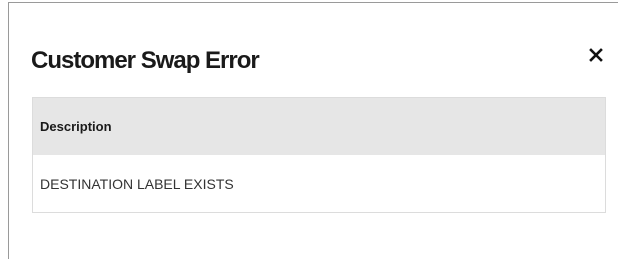 This screenshot has width=618, height=259. I want to click on close-icon, so click(596, 55).